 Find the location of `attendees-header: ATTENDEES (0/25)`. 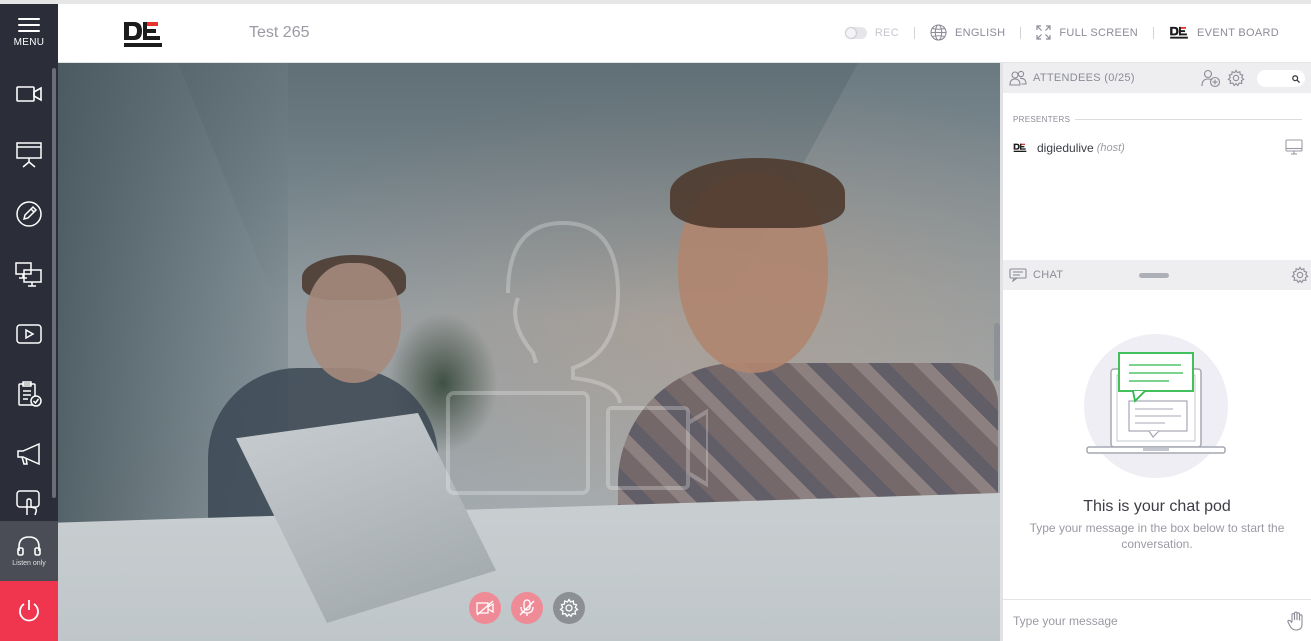

attendees-header: ATTENDEES (0/25) is located at coordinates (1157, 78).